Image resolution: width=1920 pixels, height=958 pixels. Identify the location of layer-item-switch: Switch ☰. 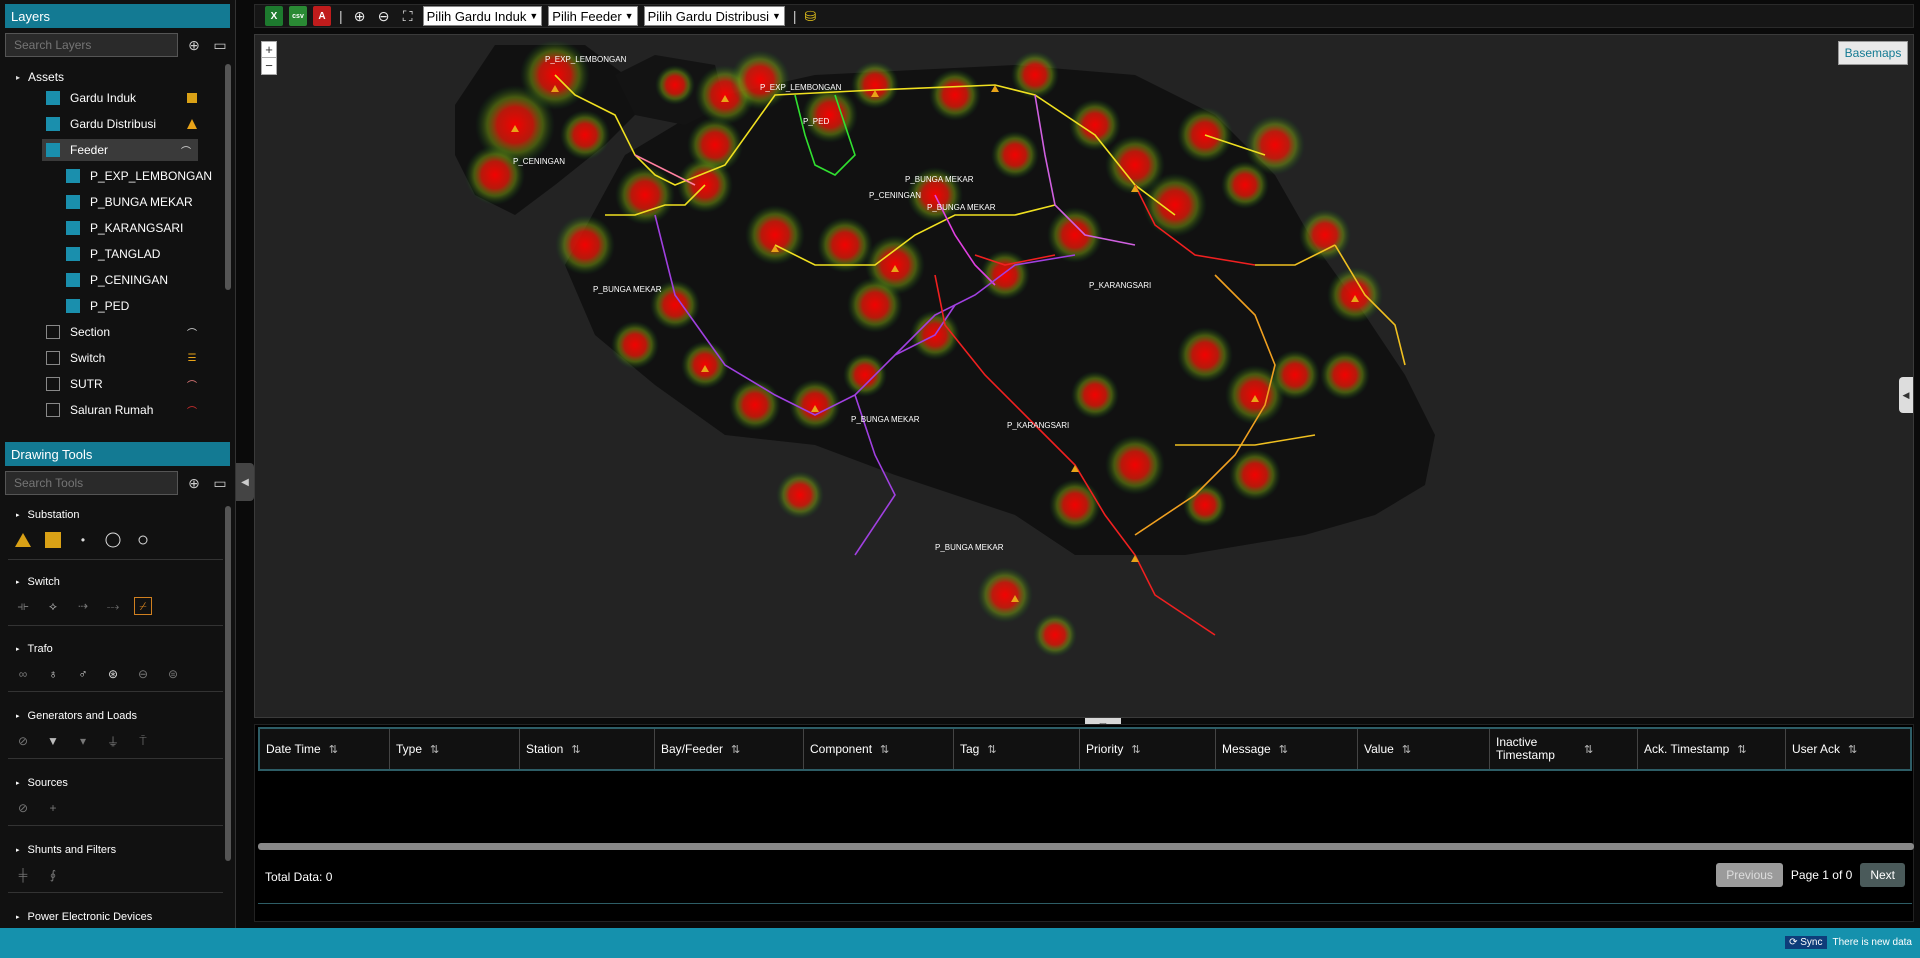
(125, 358).